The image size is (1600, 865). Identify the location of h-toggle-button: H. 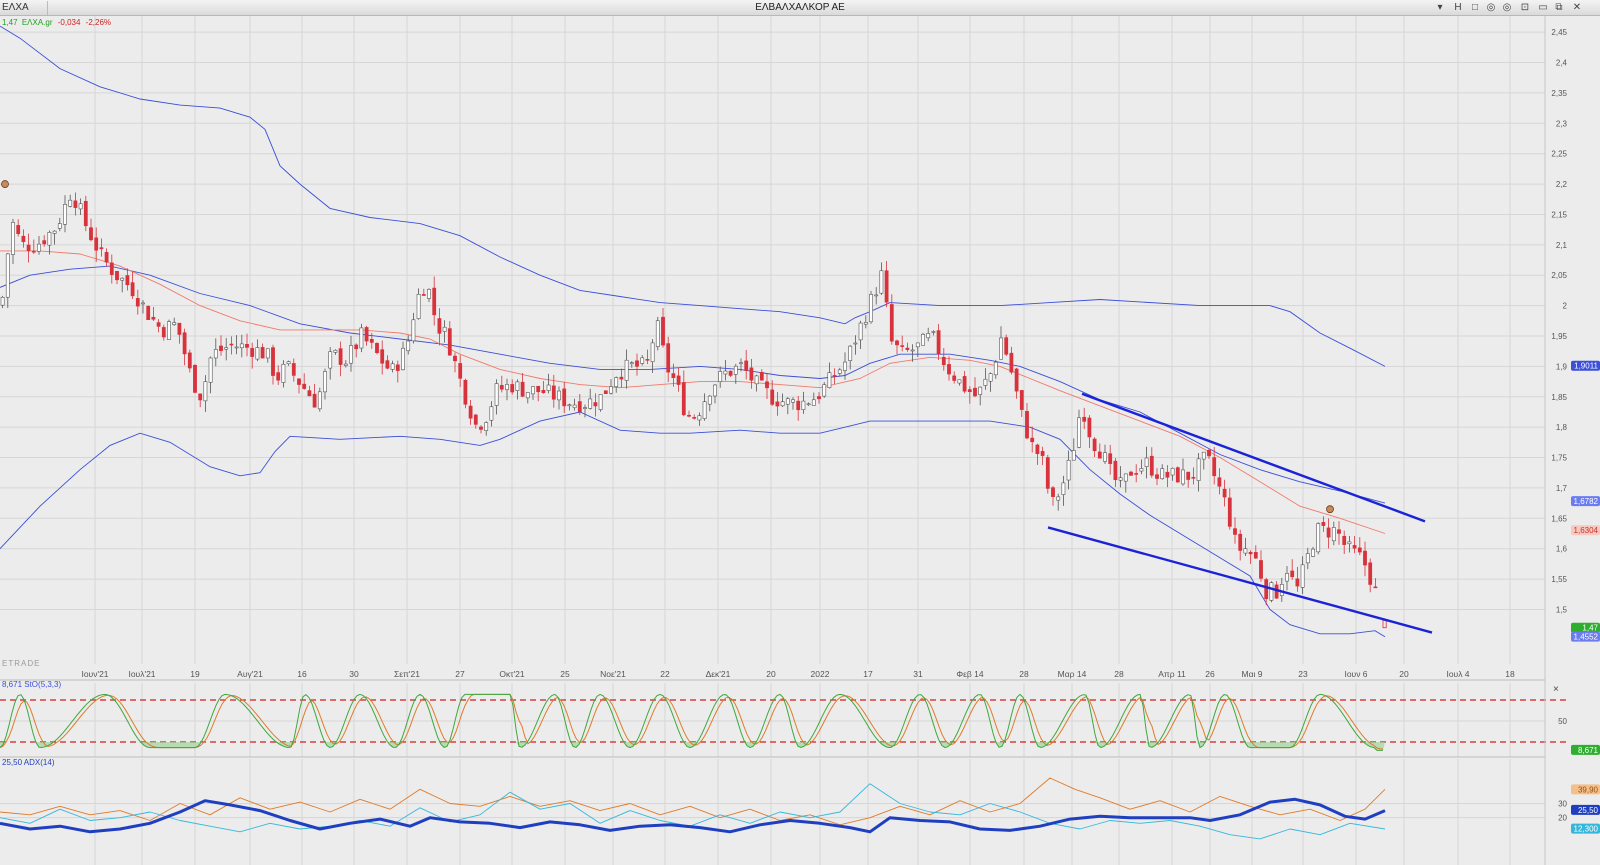
(1458, 8).